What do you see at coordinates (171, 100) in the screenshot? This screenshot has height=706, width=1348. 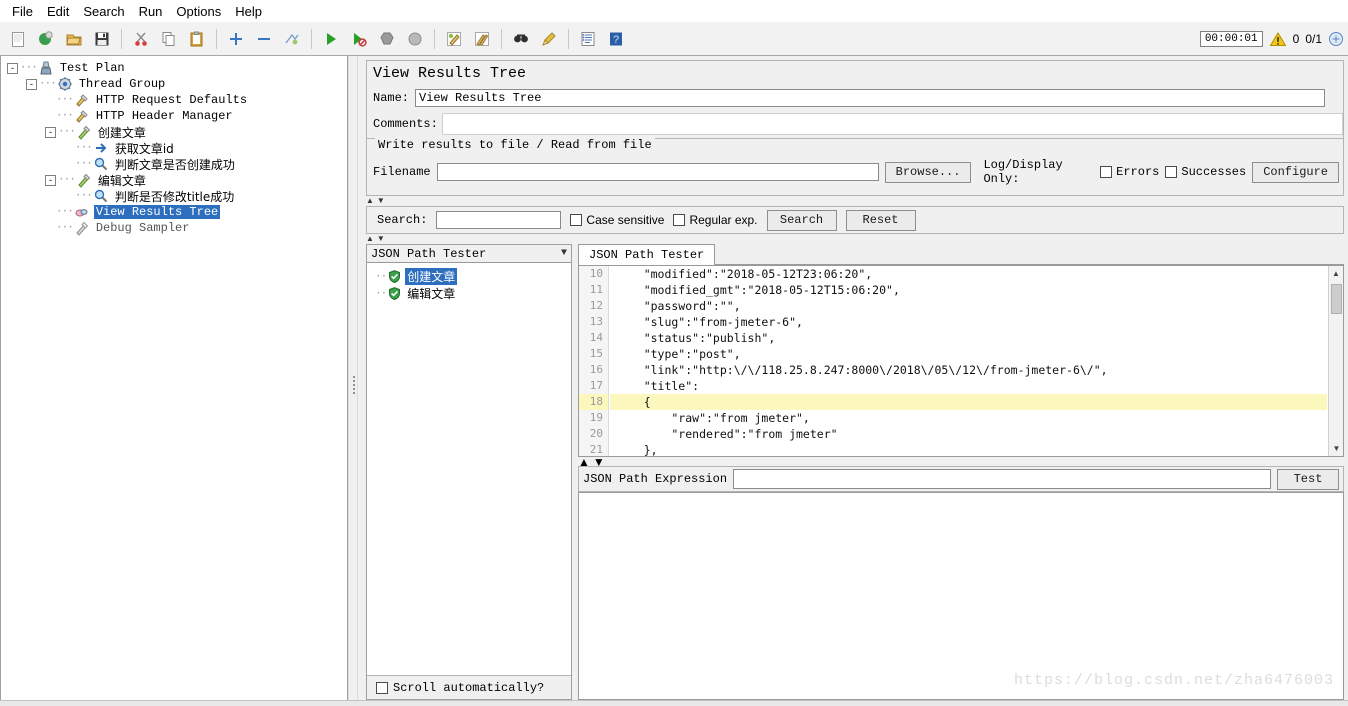 I see `tree-node-label: HTTP Request Defaults` at bounding box center [171, 100].